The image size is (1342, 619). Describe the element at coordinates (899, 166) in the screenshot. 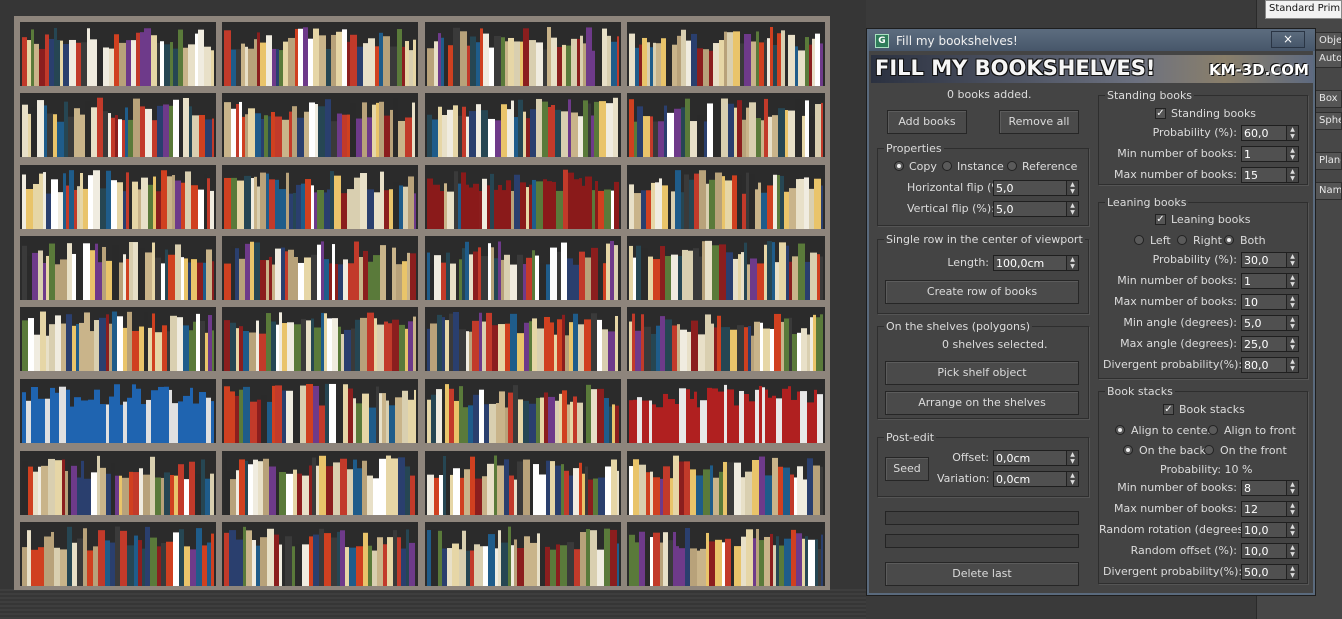

I see `copy-radio` at that location.